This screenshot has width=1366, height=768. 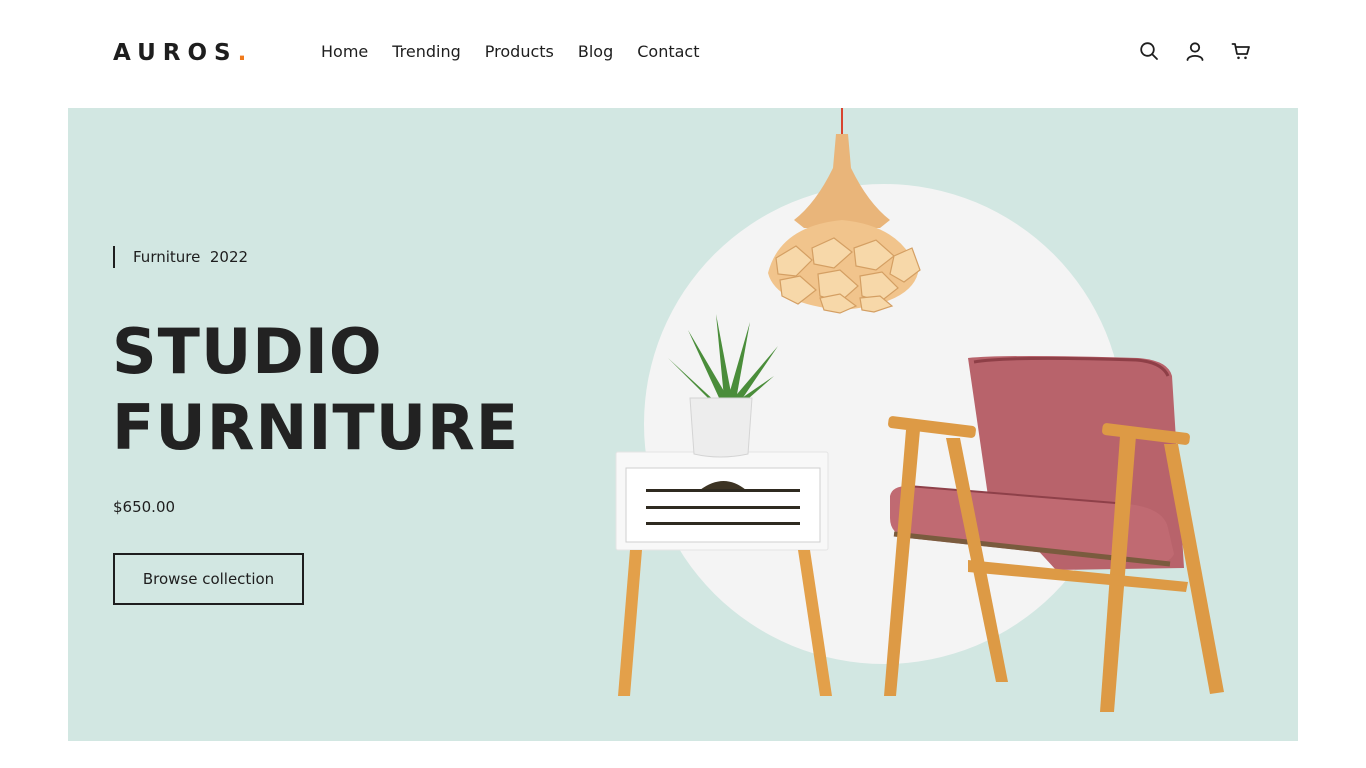 I want to click on header-actions, so click(x=1195, y=51).